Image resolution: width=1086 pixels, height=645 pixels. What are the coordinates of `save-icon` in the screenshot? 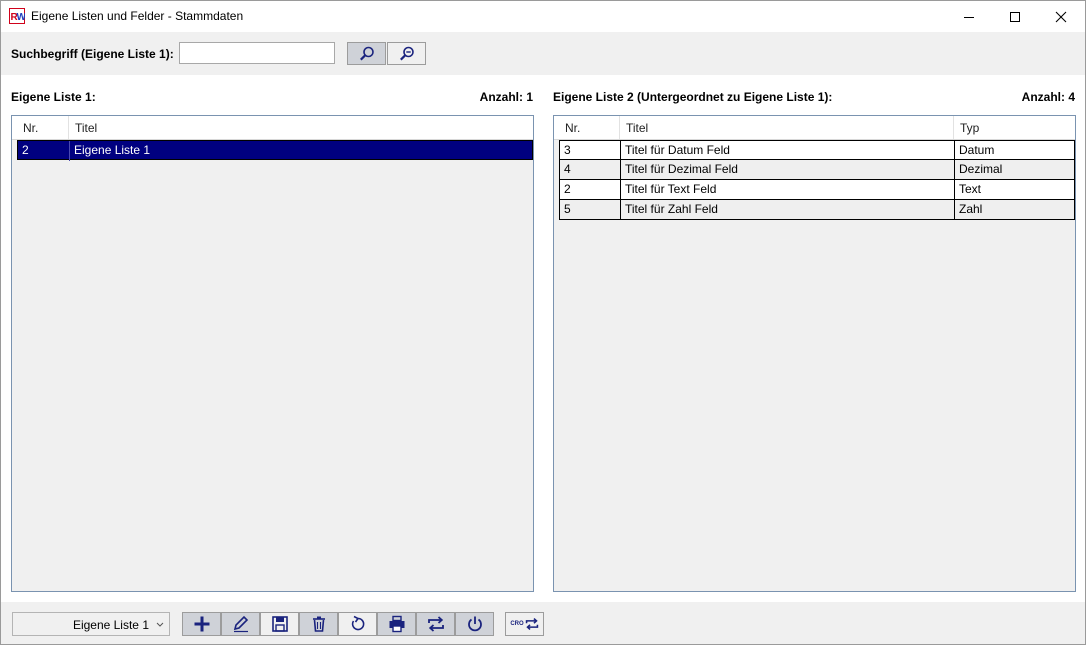 It's located at (279, 624).